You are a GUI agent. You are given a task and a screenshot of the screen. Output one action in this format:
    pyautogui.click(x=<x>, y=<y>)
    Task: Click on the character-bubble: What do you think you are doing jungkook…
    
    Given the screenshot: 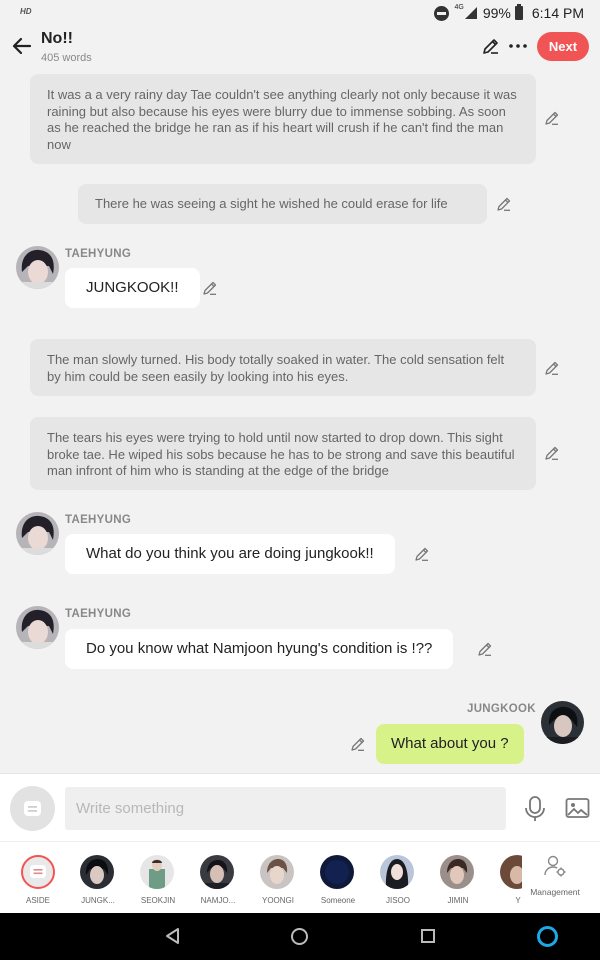 What is the action you would take?
    pyautogui.click(x=230, y=554)
    